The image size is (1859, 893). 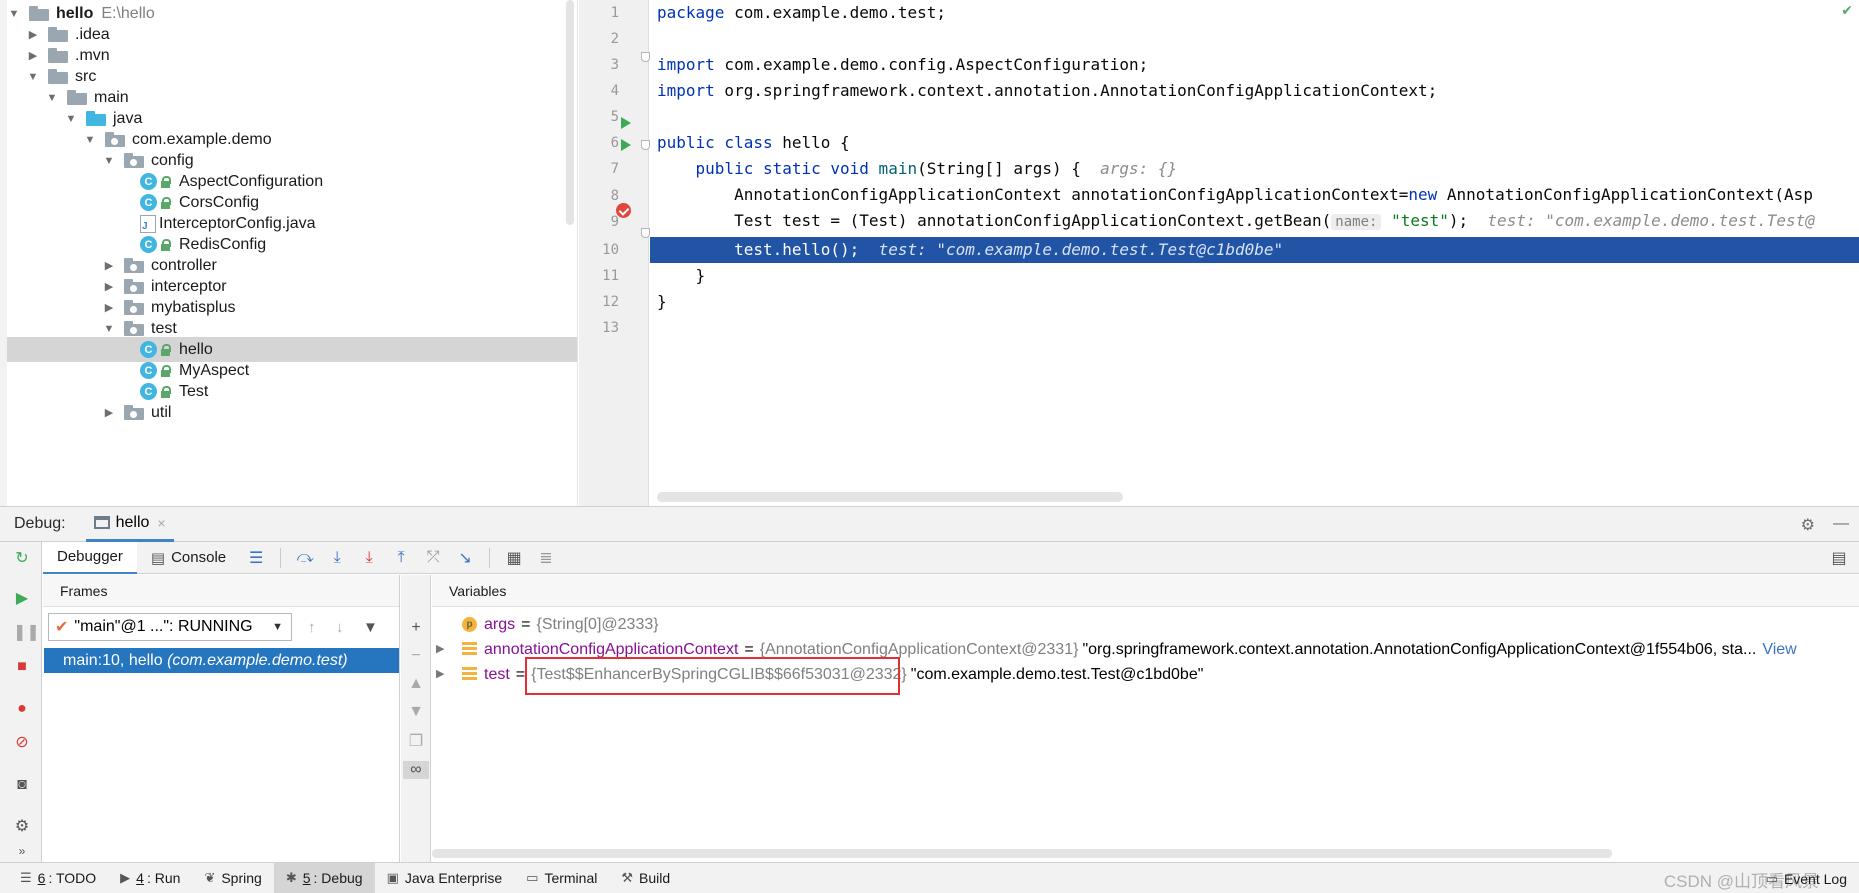 What do you see at coordinates (161, 523) in the screenshot?
I see `close-tab-icon: ×` at bounding box center [161, 523].